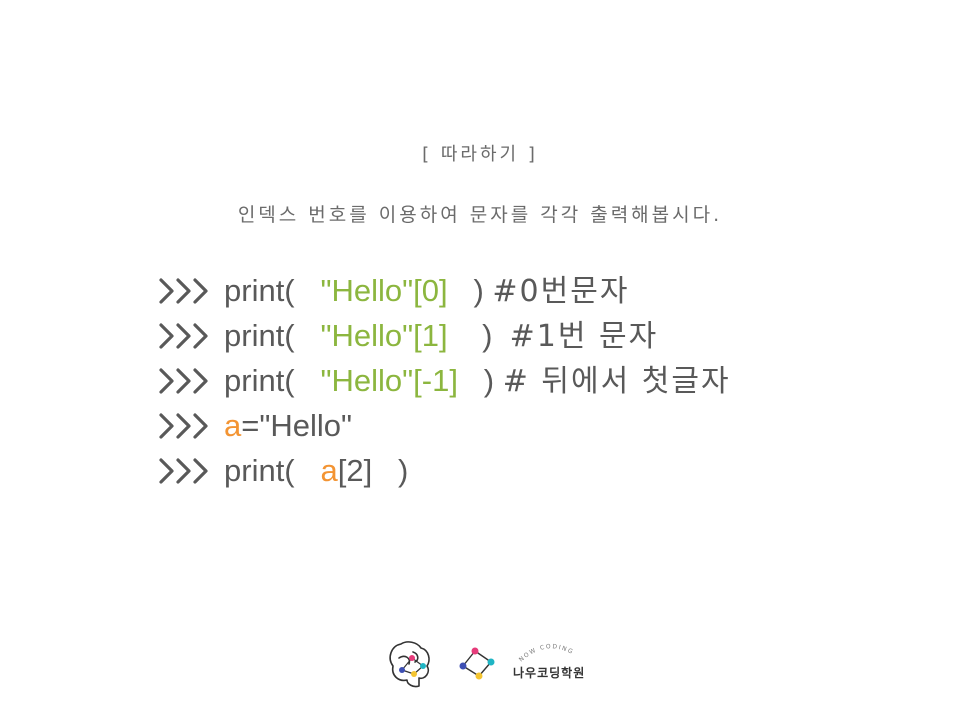  Describe the element at coordinates (548, 470) in the screenshot. I see `code-line-5: print( a[2] )` at that location.